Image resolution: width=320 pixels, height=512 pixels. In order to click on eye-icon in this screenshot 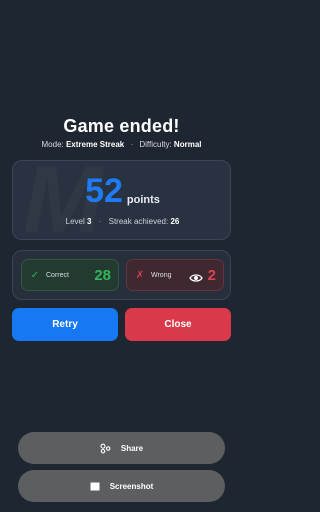, I will do `click(195, 276)`.